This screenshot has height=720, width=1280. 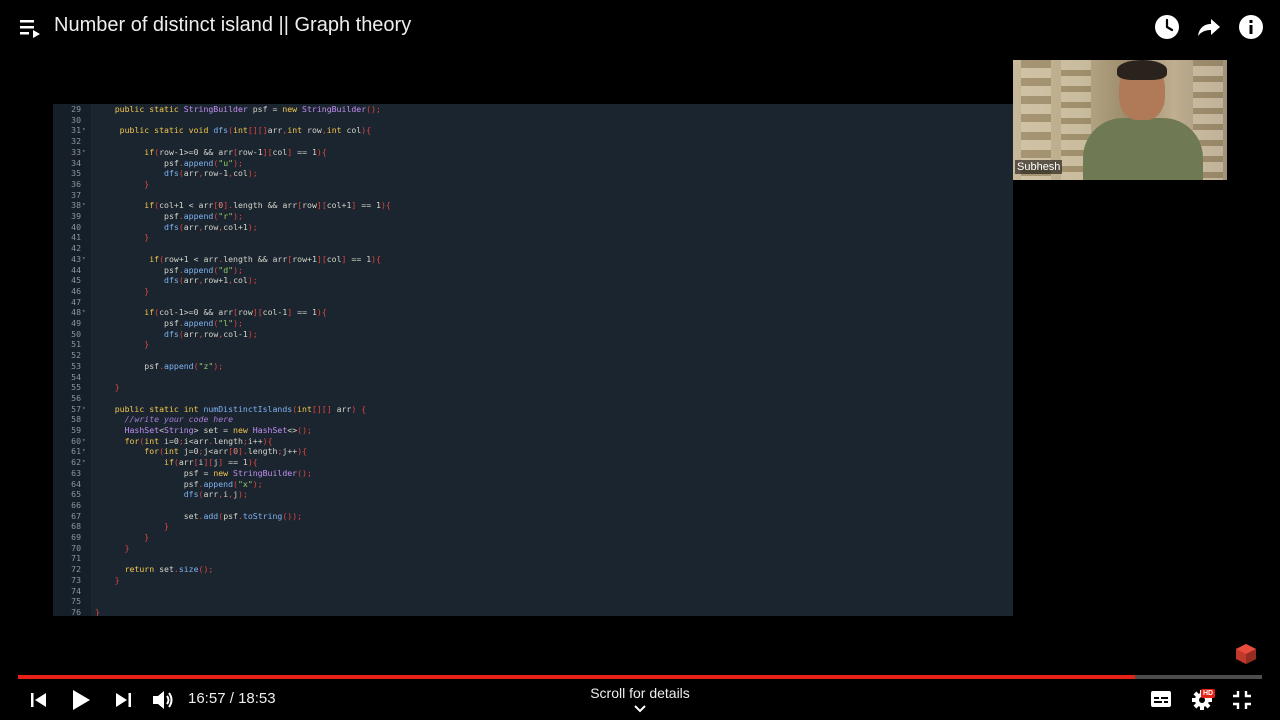 I want to click on line-number: 39, so click(x=76, y=216).